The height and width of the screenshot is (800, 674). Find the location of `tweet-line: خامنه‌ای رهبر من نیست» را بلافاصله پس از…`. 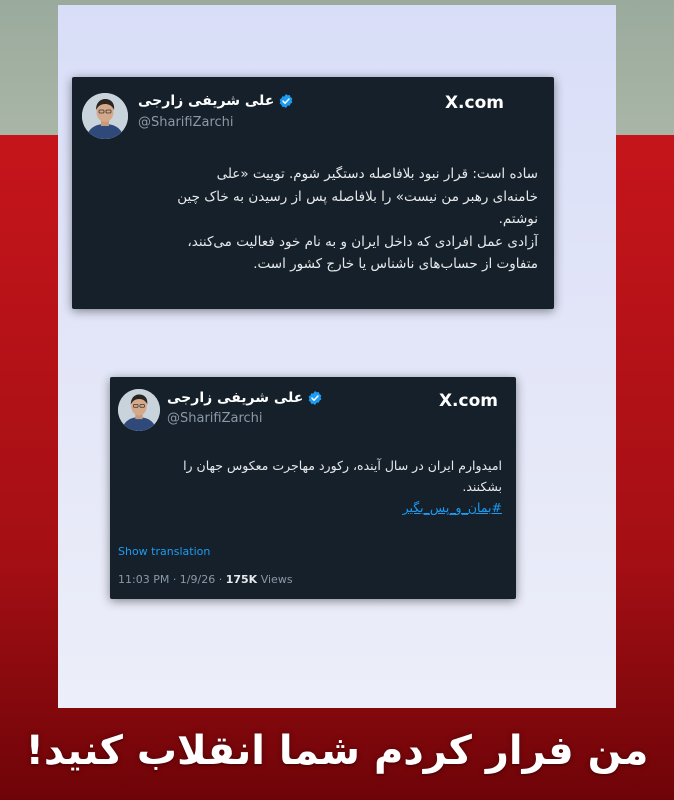

tweet-line: خامنه‌ای رهبر من نیست» را بلافاصله پس از… is located at coordinates (357, 196).